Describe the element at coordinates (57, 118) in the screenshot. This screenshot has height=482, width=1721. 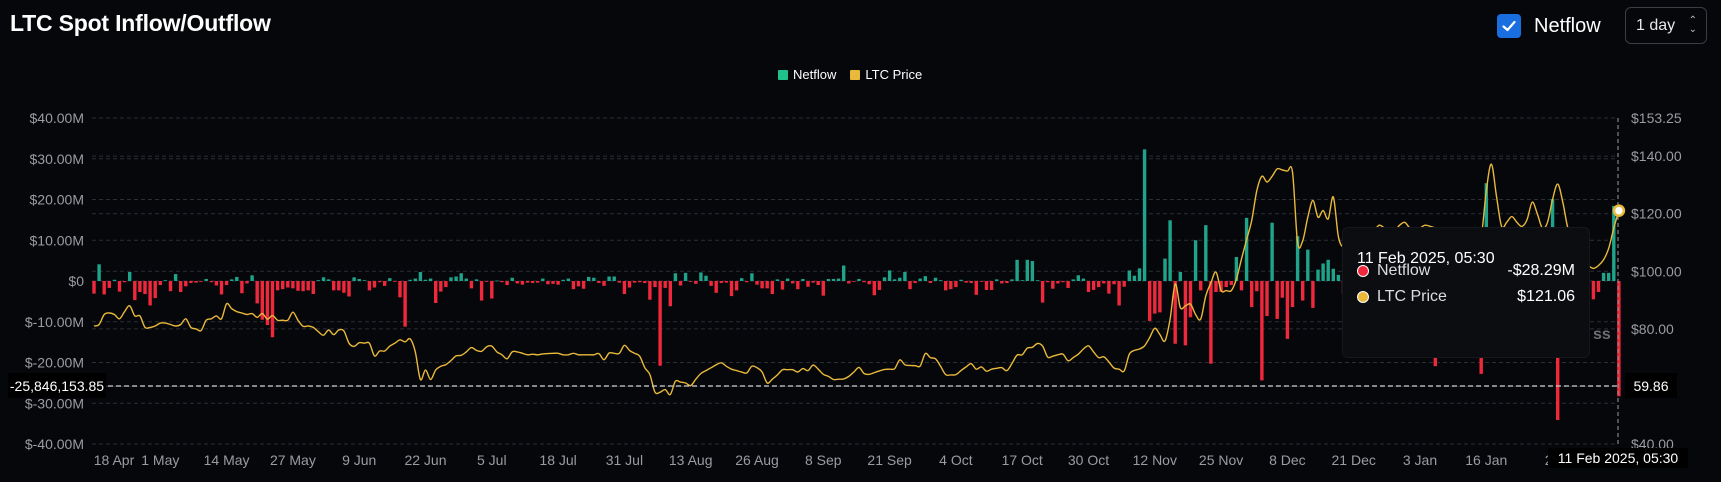
I see `left-axis-tick-label: $40.00M` at that location.